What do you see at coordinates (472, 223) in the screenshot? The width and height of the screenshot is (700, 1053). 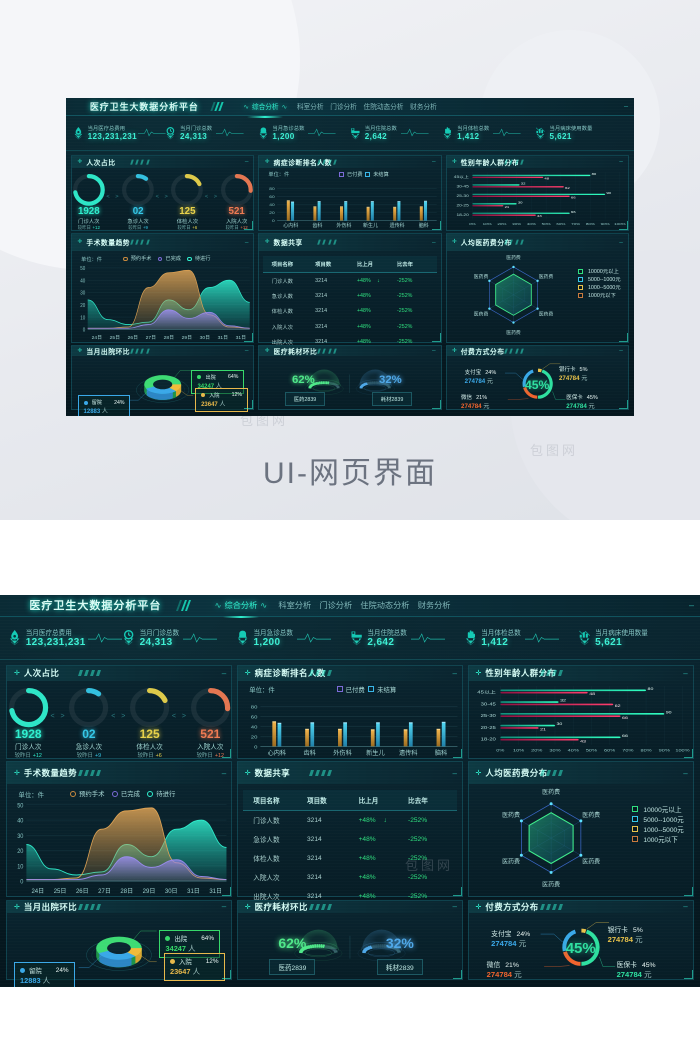 I see `svg-text: 0%` at bounding box center [472, 223].